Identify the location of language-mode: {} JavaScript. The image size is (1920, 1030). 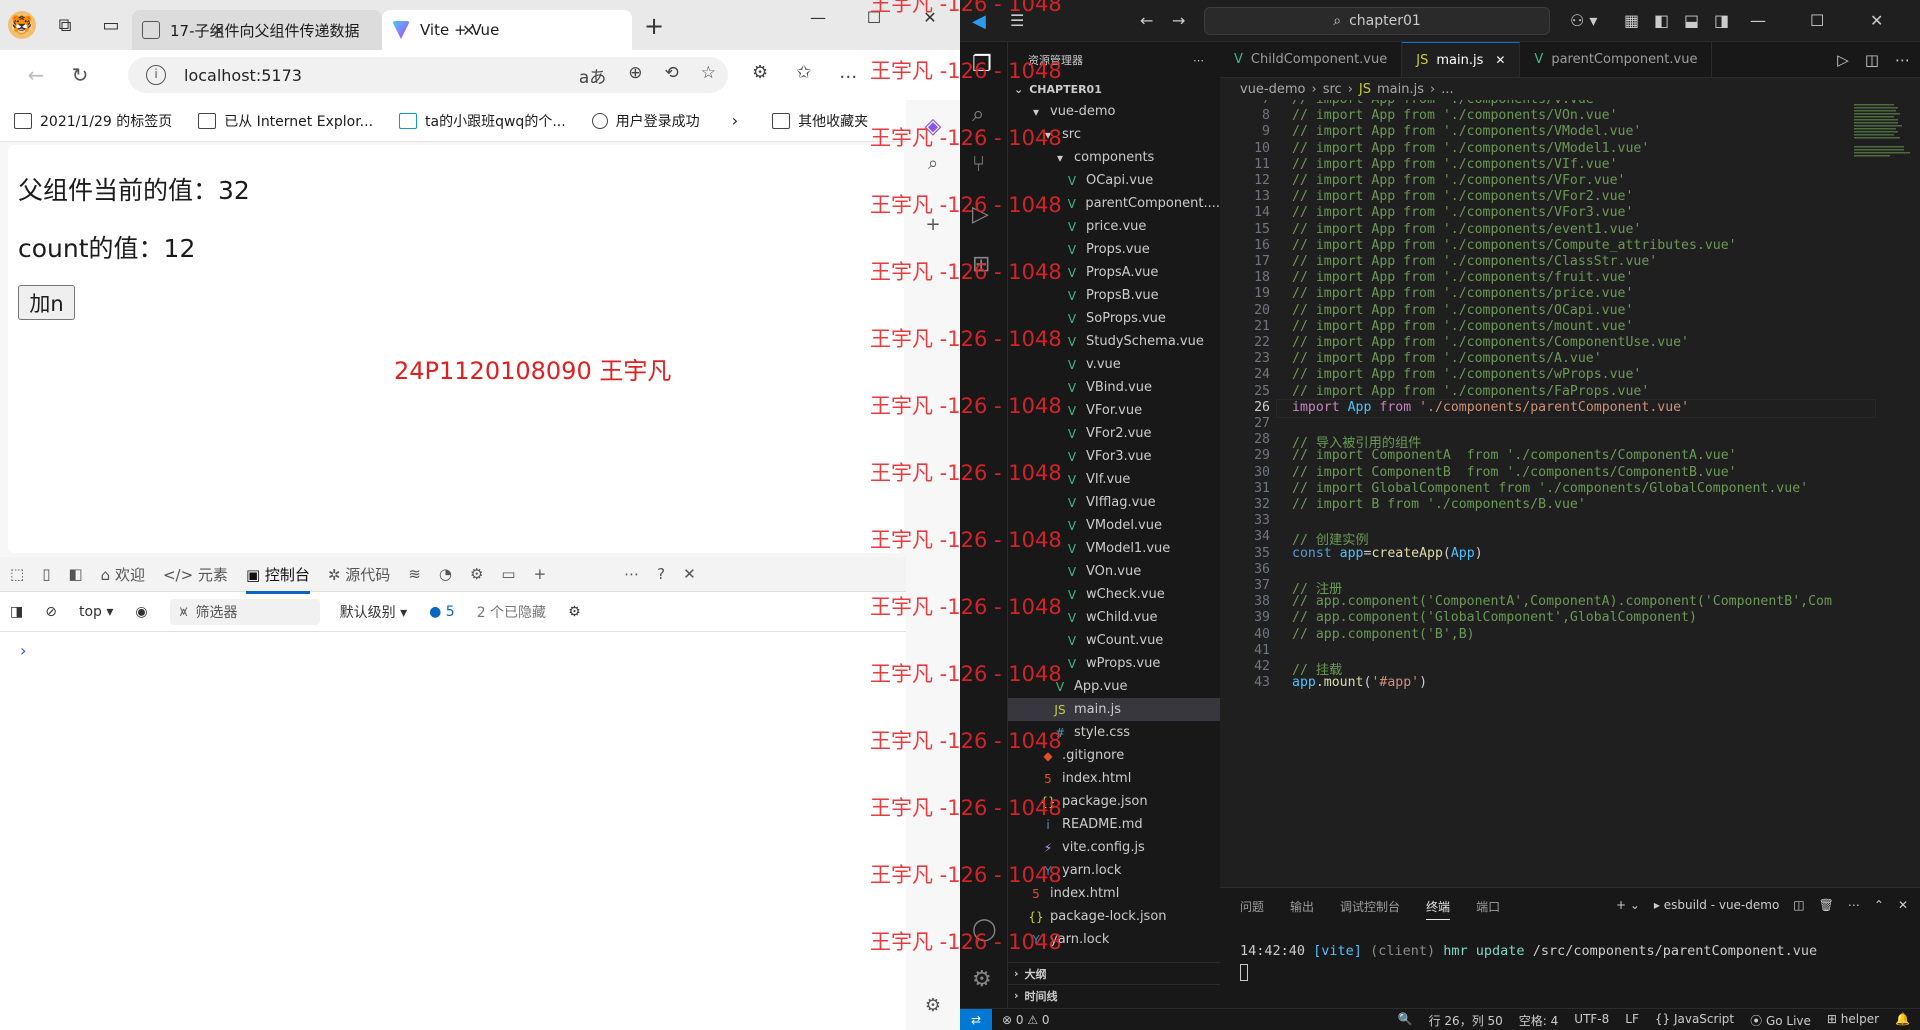
(1694, 1020).